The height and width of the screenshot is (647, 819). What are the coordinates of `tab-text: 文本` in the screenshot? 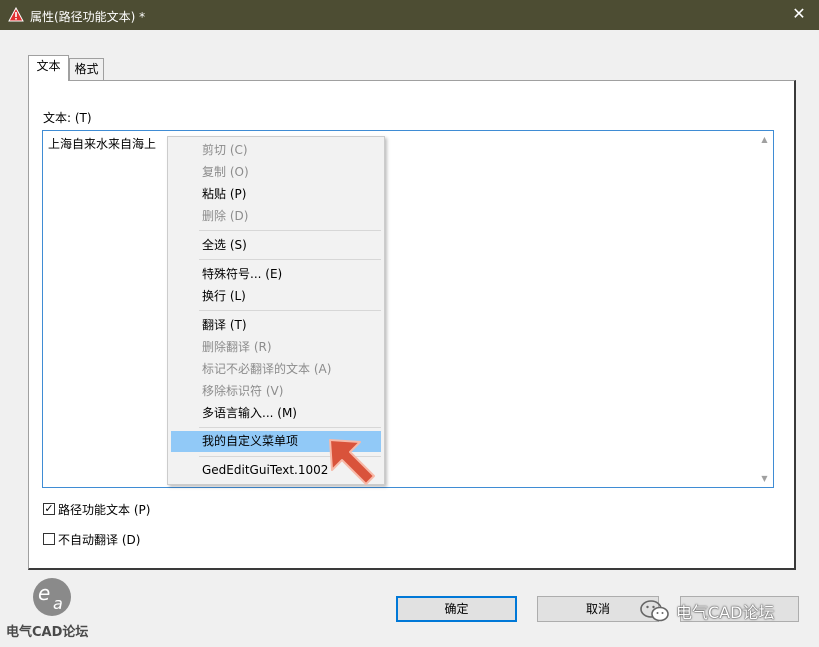 It's located at (48, 68).